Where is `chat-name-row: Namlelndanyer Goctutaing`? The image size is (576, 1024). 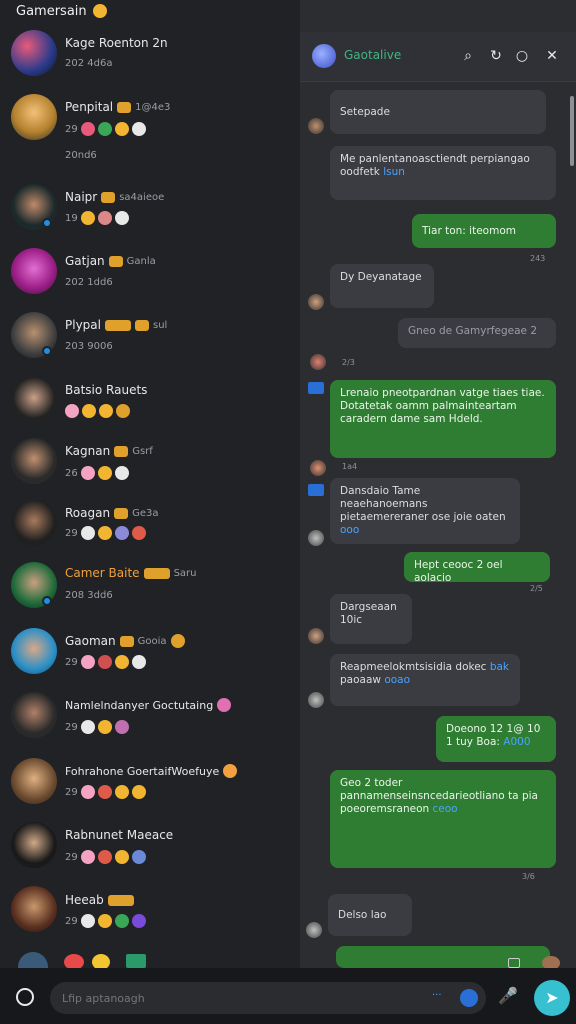 chat-name-row: Namlelndanyer Goctutaing is located at coordinates (148, 705).